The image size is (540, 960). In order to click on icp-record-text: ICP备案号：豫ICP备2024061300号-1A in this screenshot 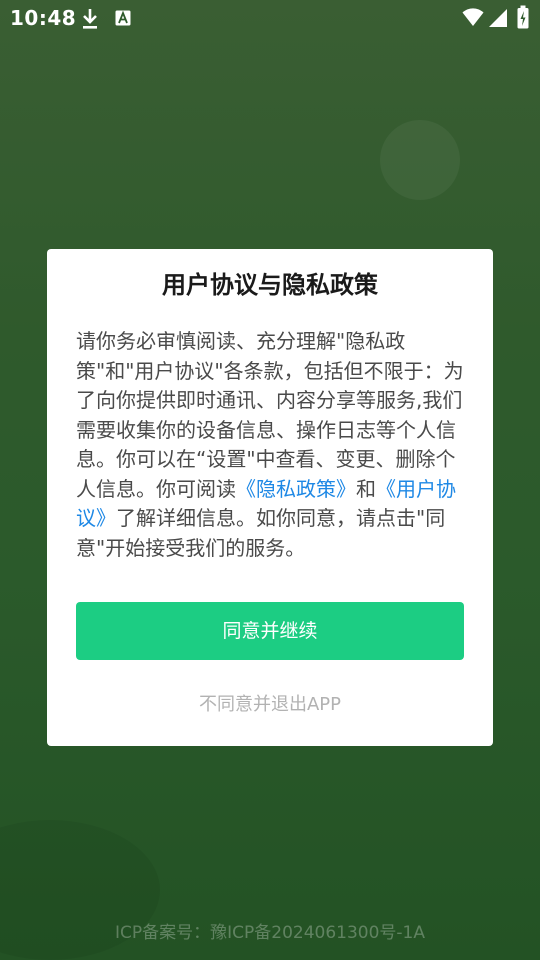, I will do `click(269, 933)`.